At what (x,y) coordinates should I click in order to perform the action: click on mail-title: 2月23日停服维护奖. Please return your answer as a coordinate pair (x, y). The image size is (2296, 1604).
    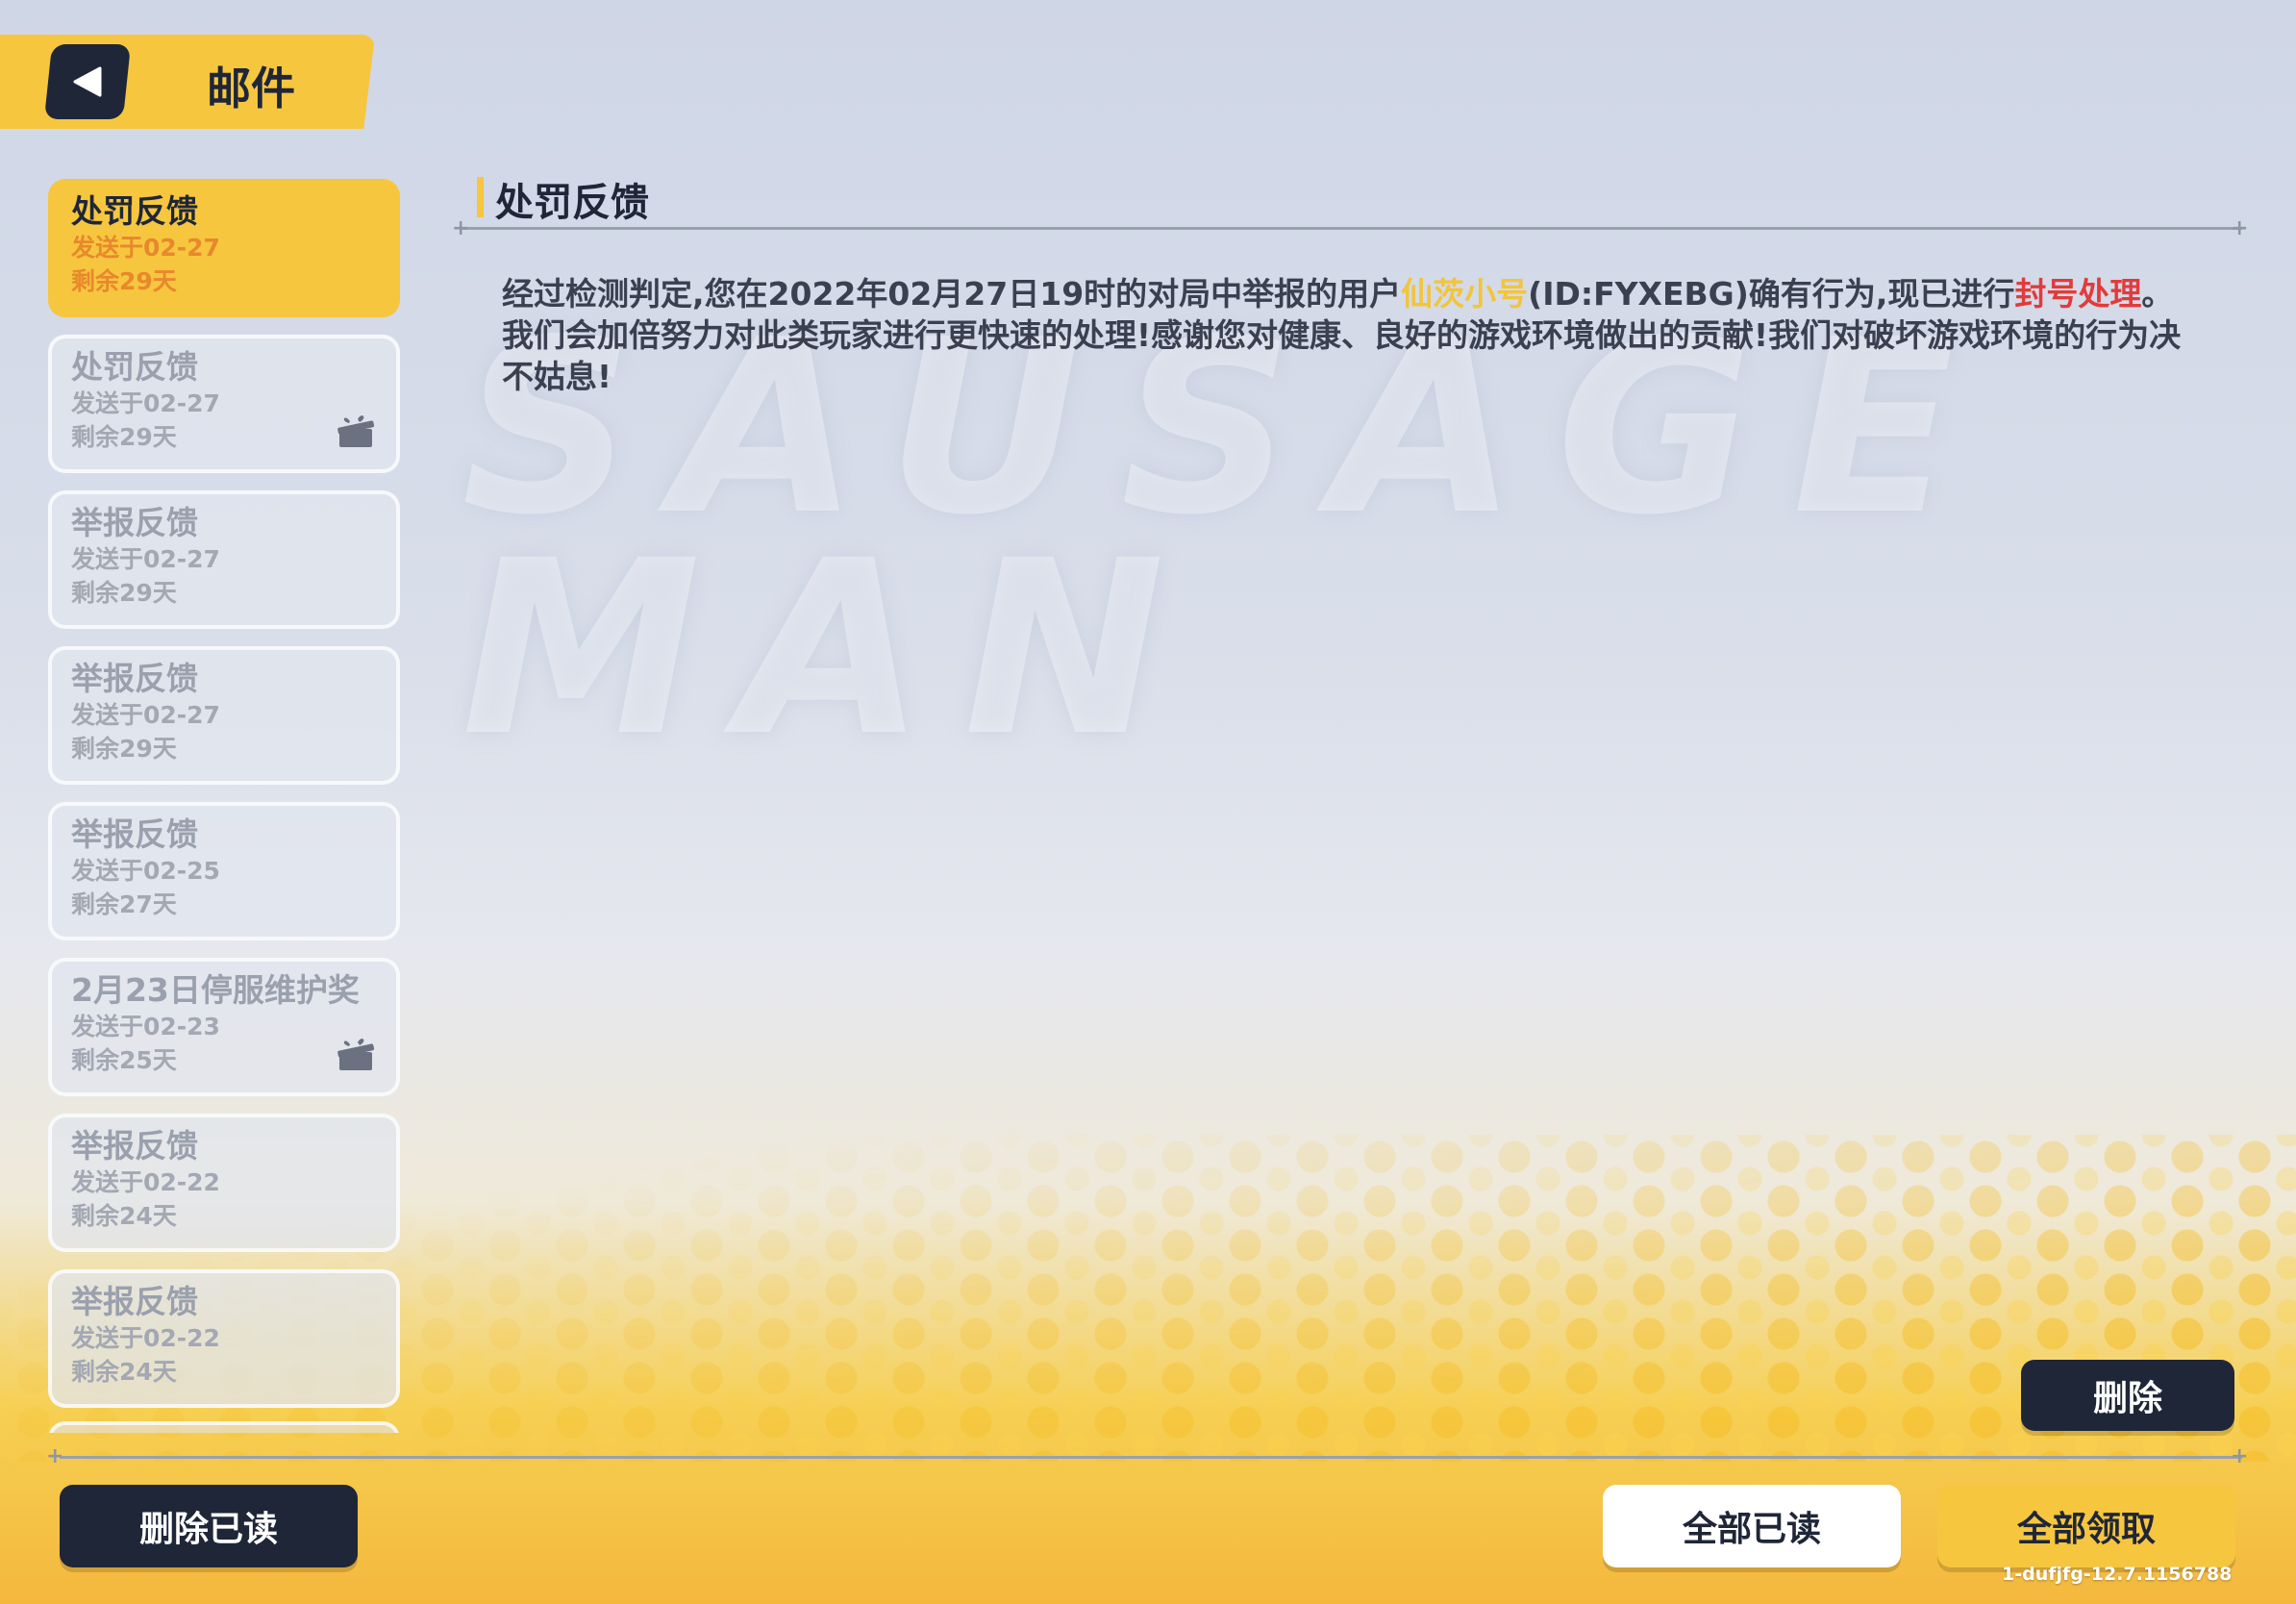
    Looking at the image, I should click on (215, 990).